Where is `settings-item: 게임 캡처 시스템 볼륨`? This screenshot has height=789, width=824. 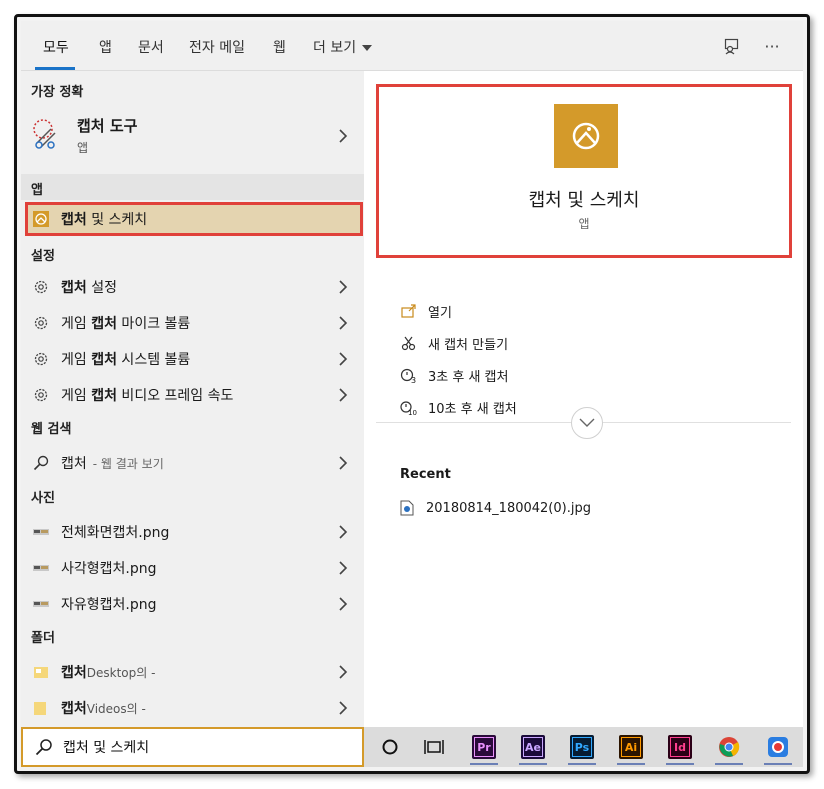 settings-item: 게임 캡처 시스템 볼륨 is located at coordinates (192, 359).